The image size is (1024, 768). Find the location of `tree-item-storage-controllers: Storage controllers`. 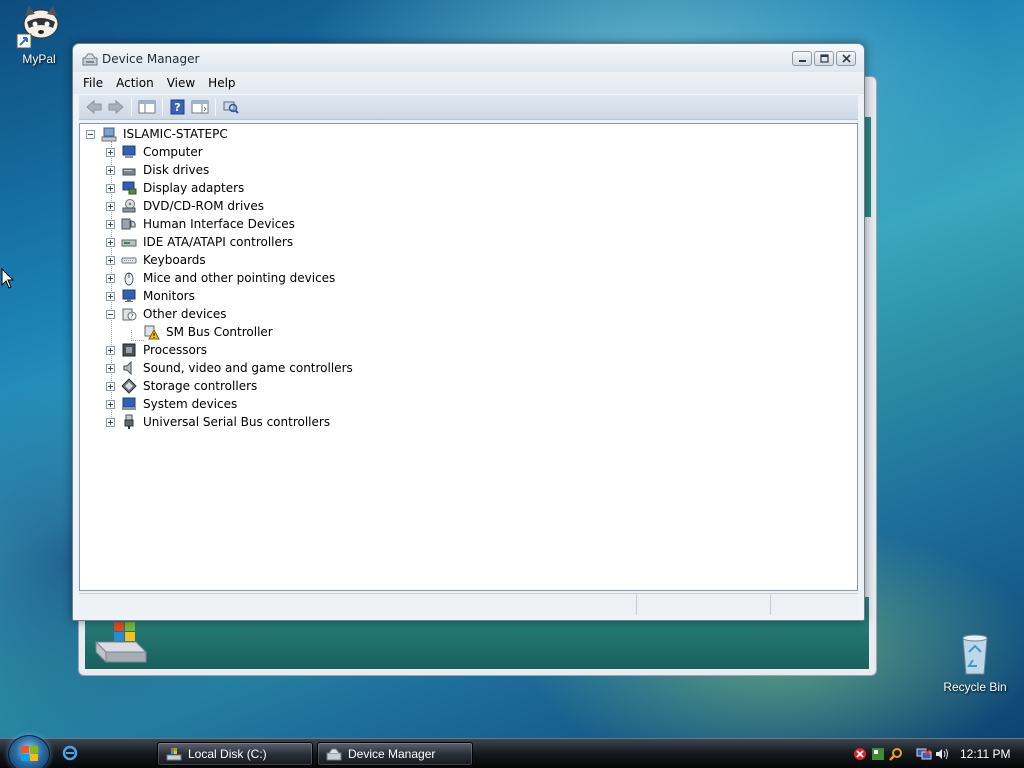

tree-item-storage-controllers: Storage controllers is located at coordinates (181, 386).